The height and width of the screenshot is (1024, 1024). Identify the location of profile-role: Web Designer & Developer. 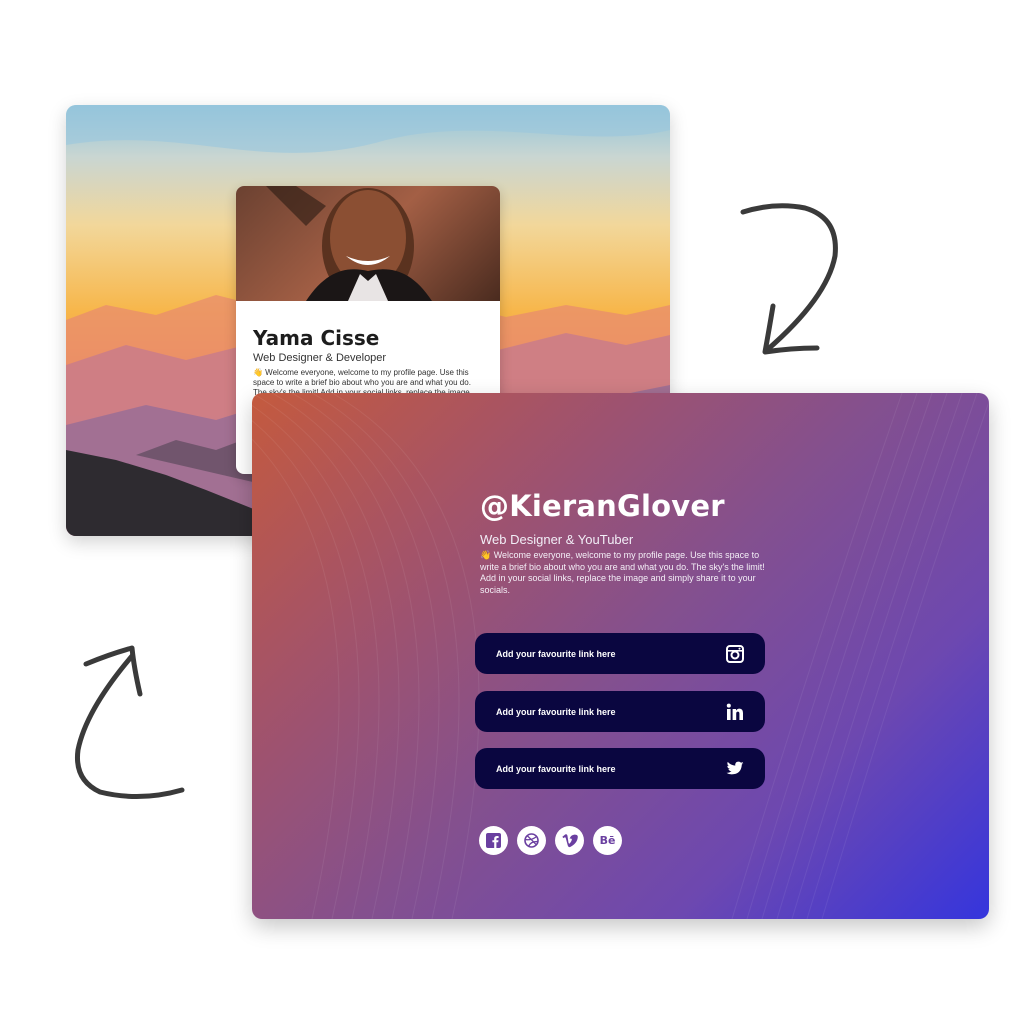
(320, 358).